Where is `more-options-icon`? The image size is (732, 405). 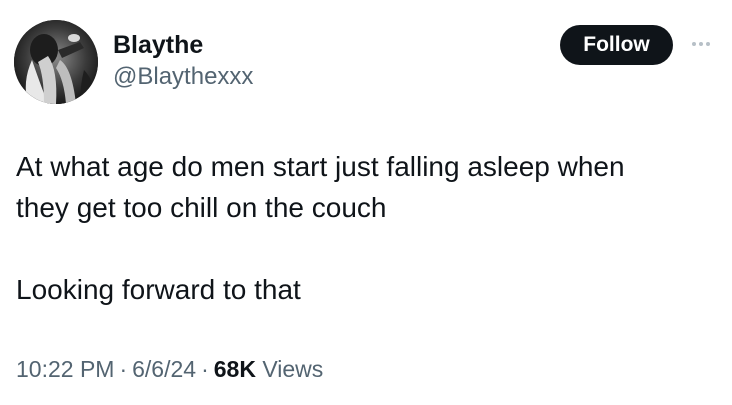 more-options-icon is located at coordinates (701, 44).